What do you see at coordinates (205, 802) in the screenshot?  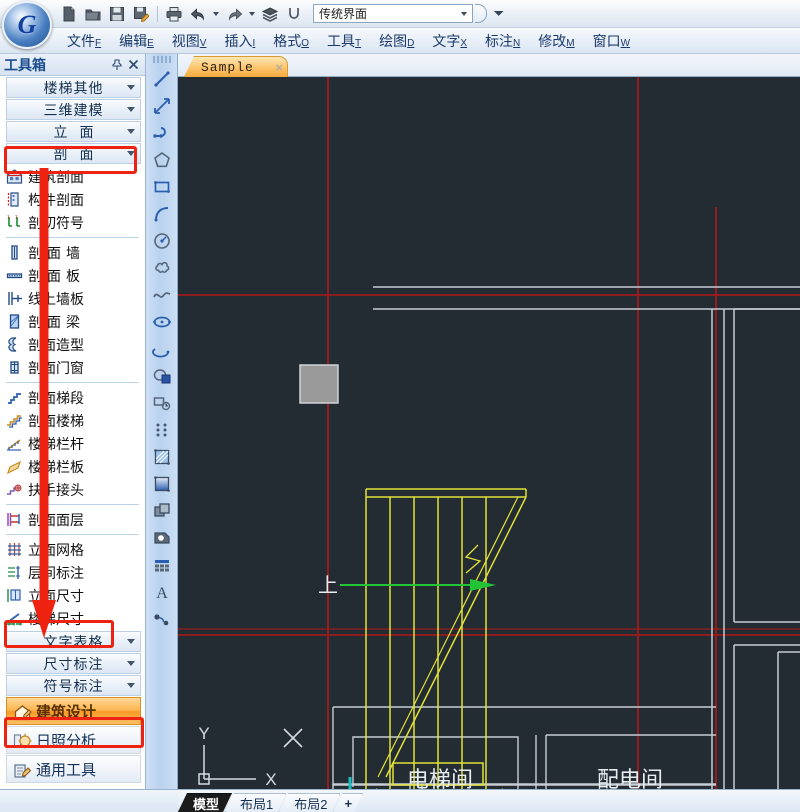 I see `layout-tab-model: 模型` at bounding box center [205, 802].